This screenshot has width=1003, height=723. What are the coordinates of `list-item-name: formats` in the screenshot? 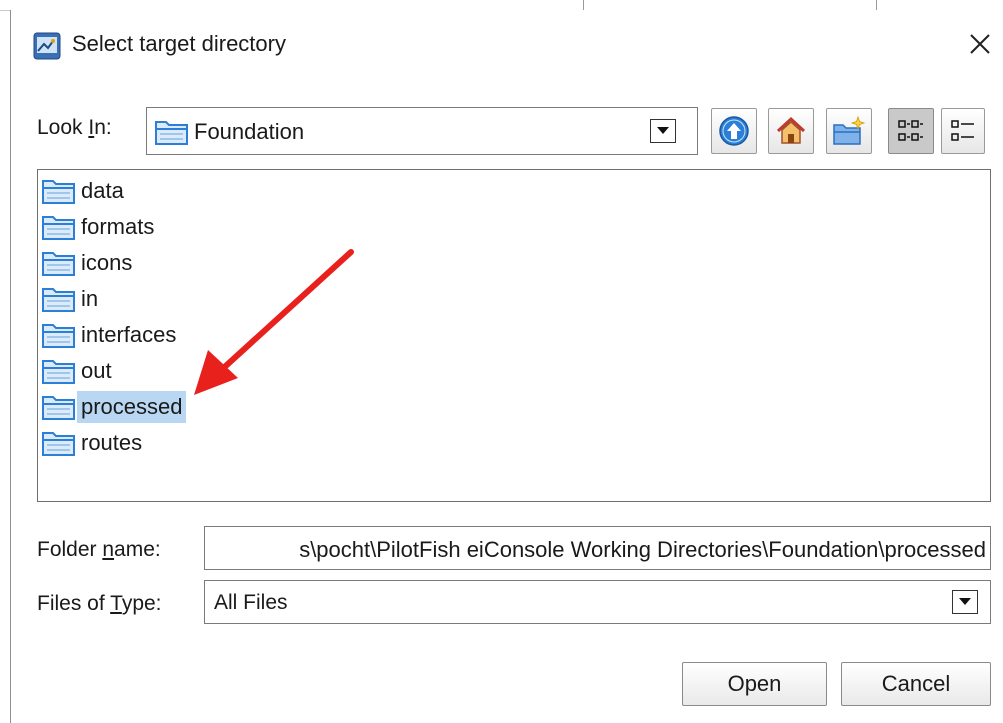 It's located at (118, 226).